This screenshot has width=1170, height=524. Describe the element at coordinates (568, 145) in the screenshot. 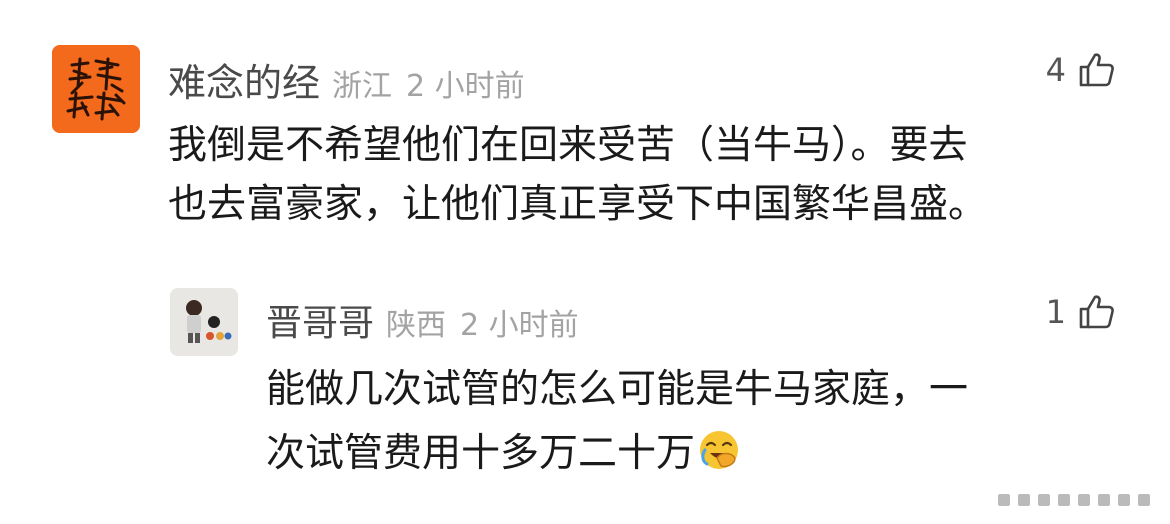

I see `comment-line: 我倒是不希望他们在回来受苦（当牛马）。要去` at that location.